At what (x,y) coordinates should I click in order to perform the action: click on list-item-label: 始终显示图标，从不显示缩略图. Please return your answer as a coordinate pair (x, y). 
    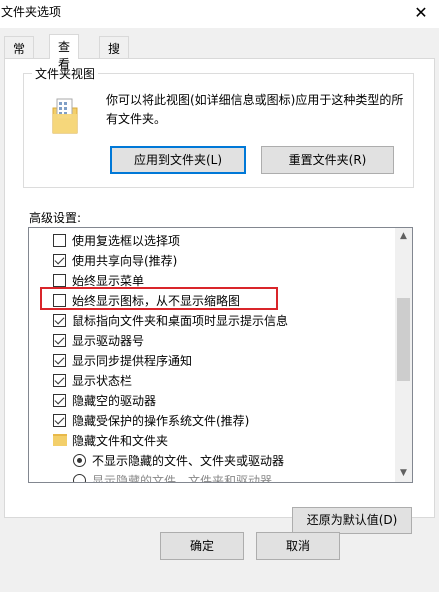
    Looking at the image, I should click on (156, 301).